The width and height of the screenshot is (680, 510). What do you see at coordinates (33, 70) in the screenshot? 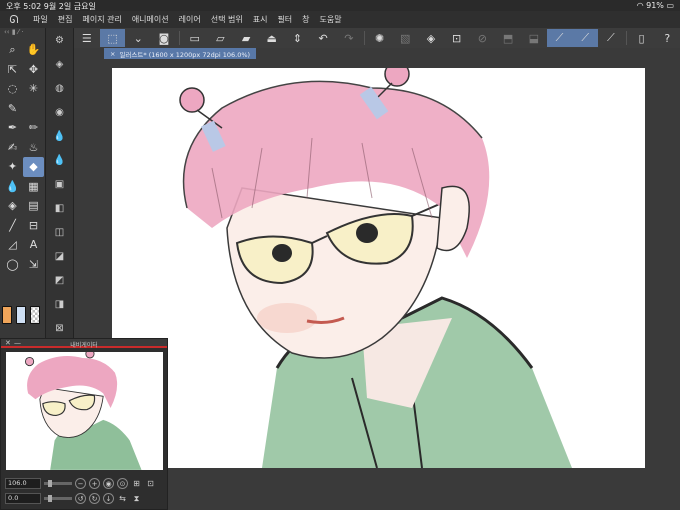
I see `move-tool-icon: ✥` at bounding box center [33, 70].